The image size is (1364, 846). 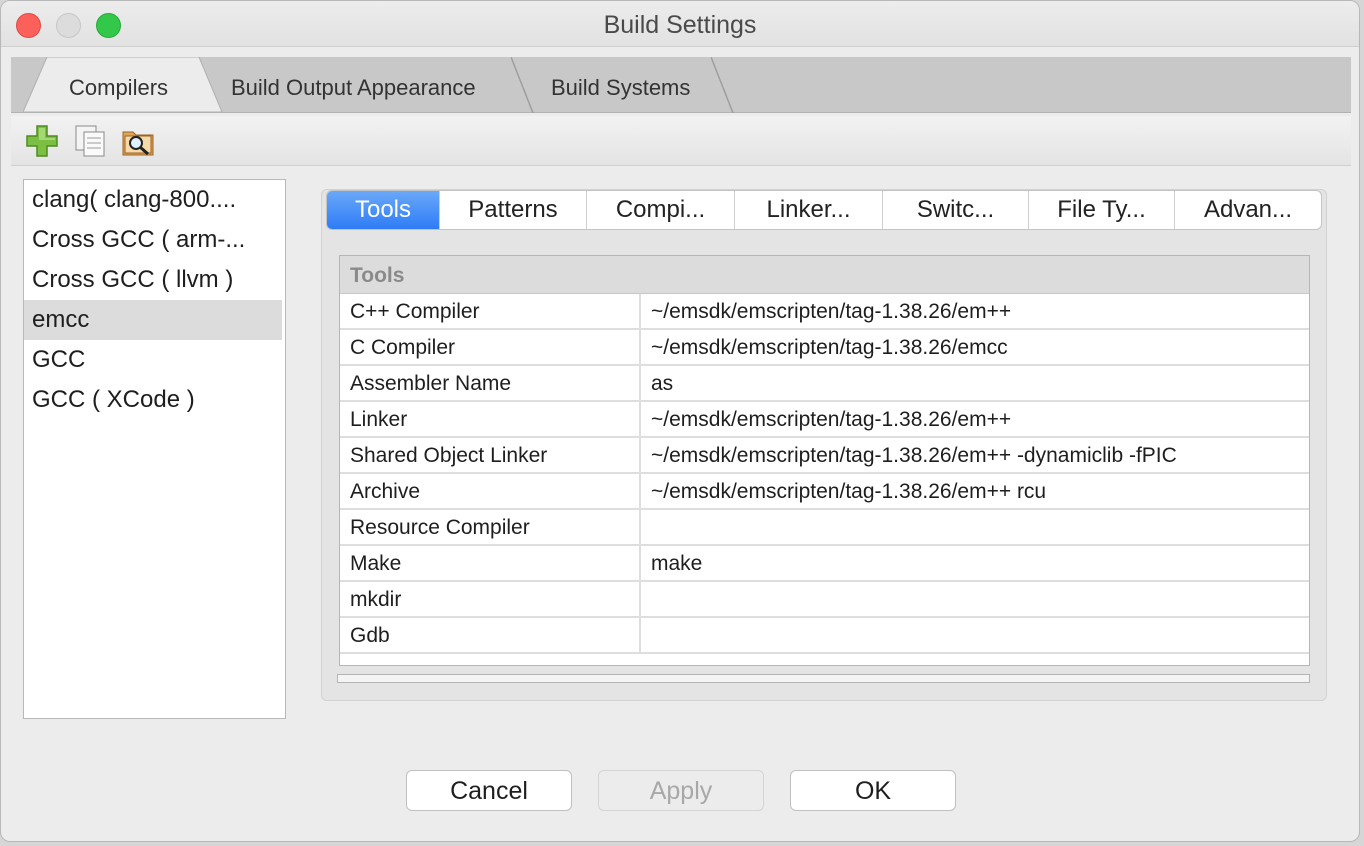 I want to click on table-row: Make make, so click(x=824, y=564).